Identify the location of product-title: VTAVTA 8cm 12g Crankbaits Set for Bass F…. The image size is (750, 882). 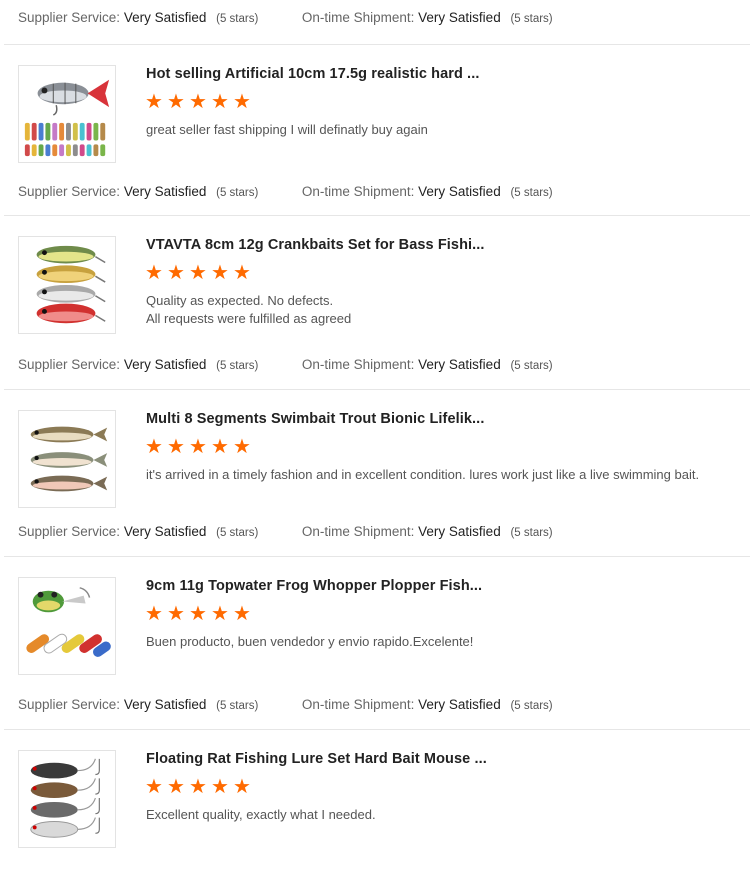
(315, 245).